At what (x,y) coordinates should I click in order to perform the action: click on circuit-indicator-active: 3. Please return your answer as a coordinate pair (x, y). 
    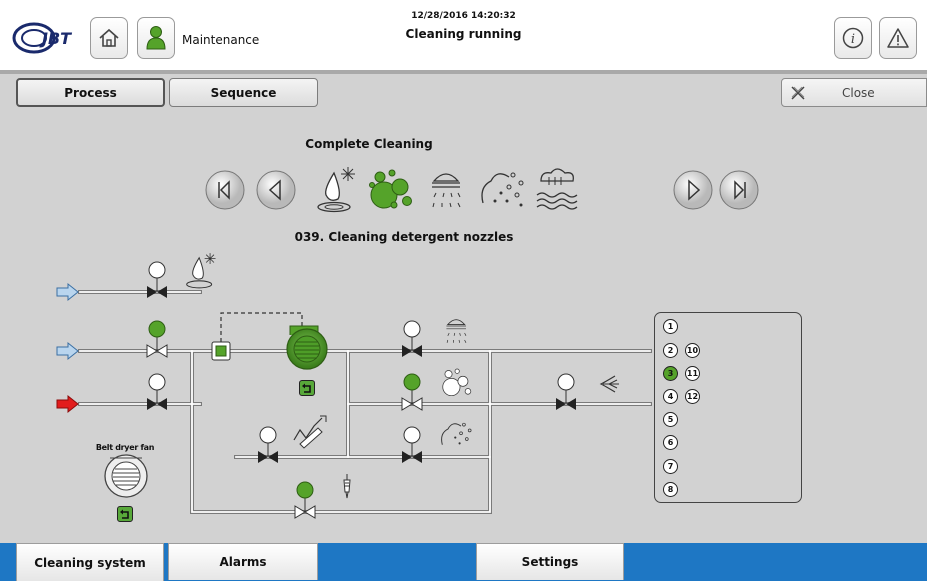
    Looking at the image, I should click on (670, 373).